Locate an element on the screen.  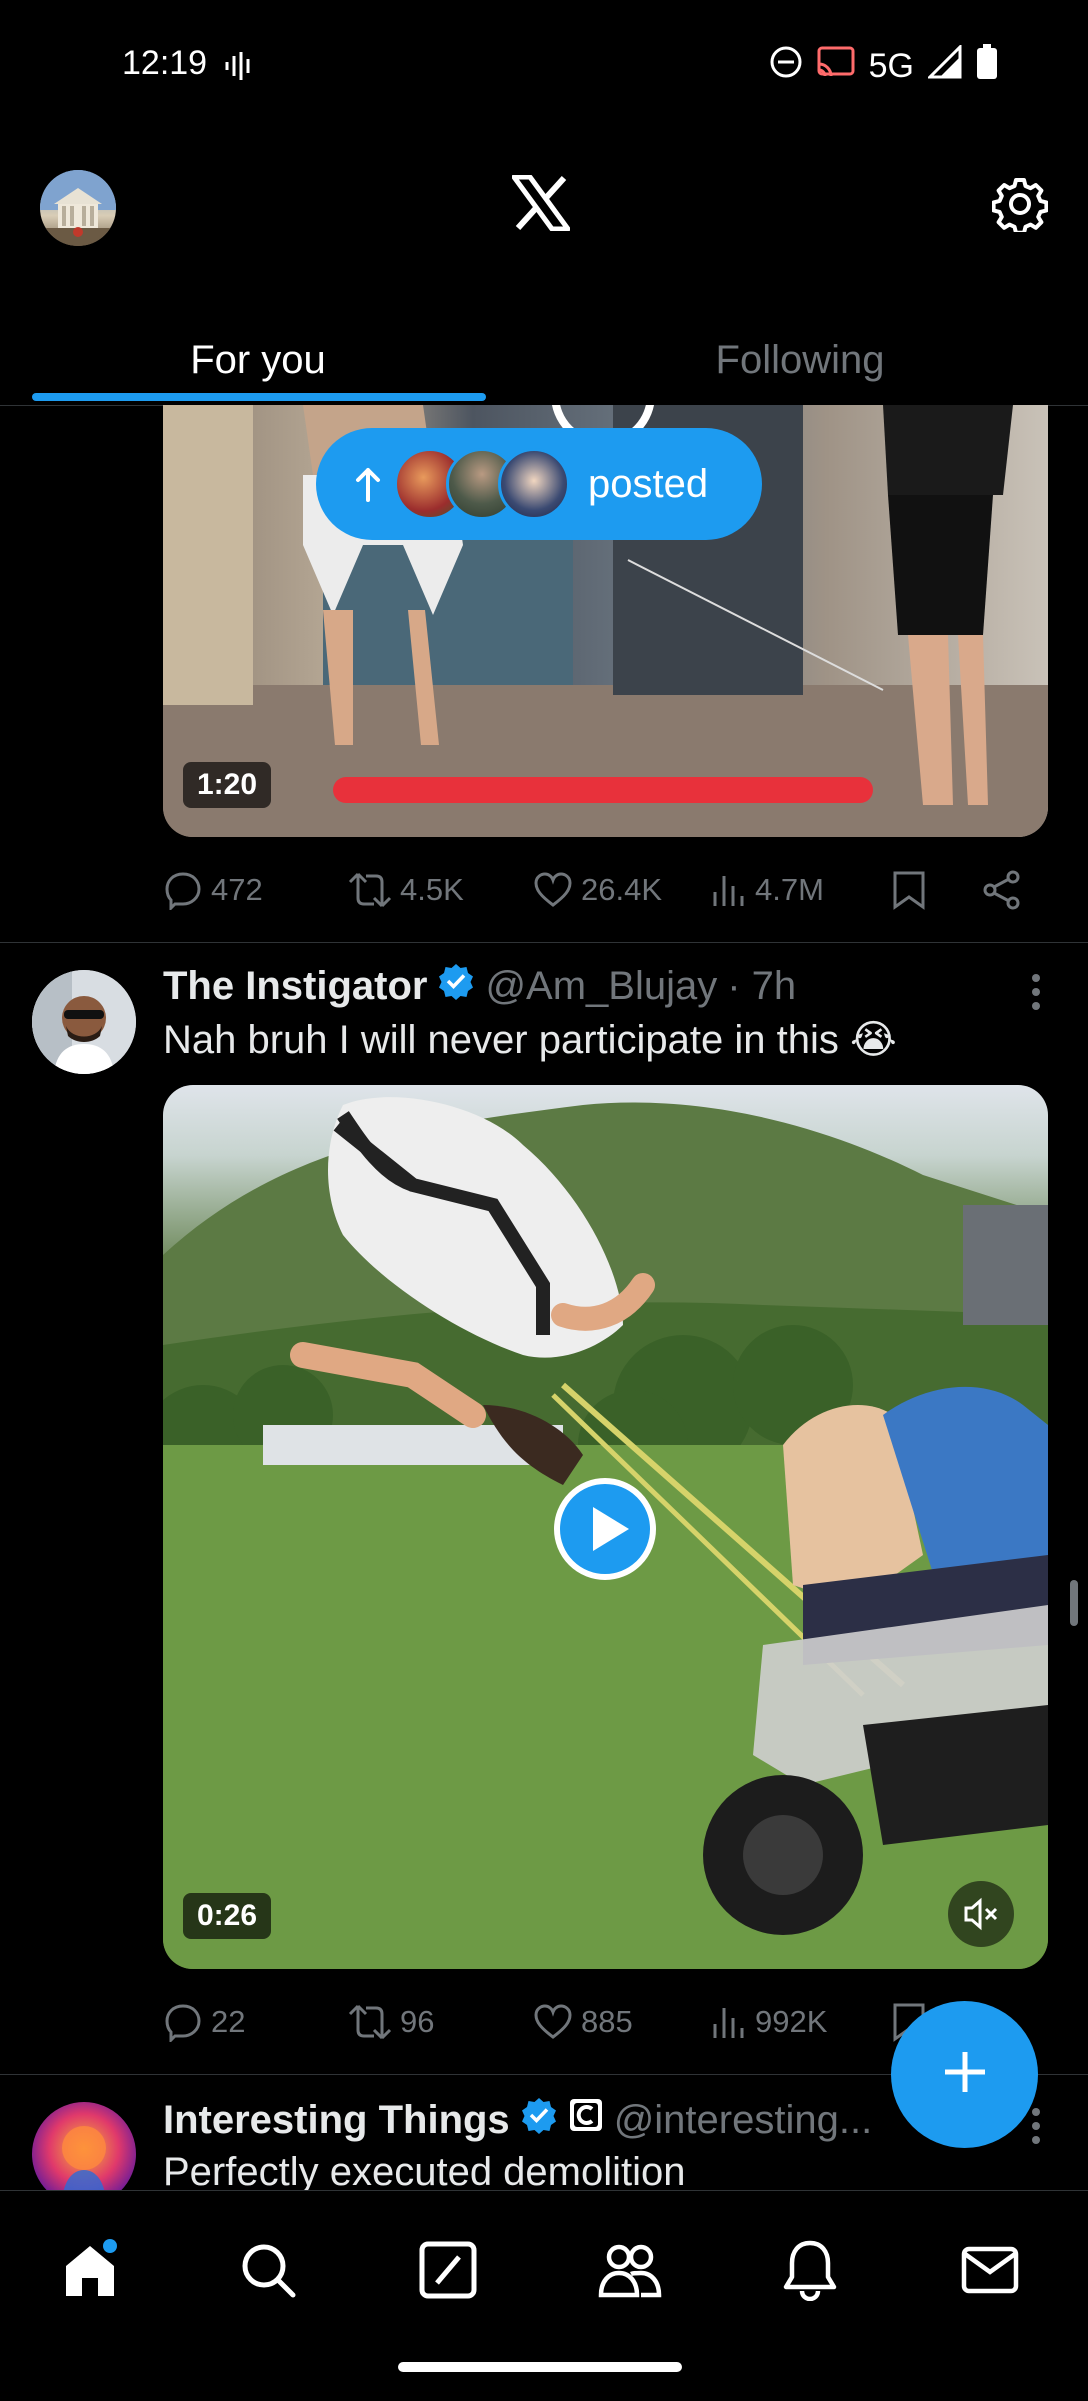
affiliate-badge-icon is located at coordinates (586, 2120).